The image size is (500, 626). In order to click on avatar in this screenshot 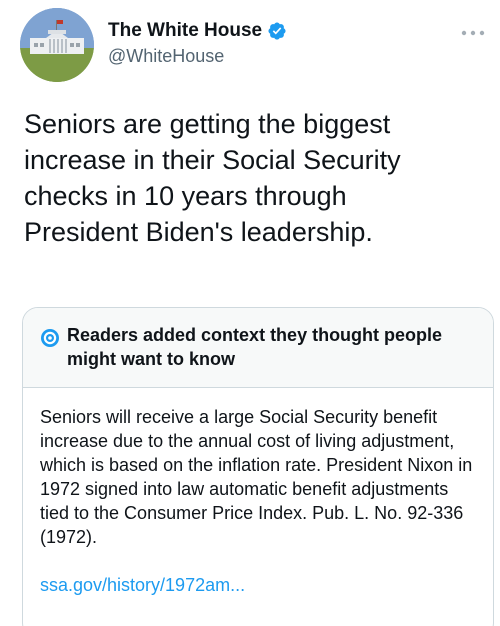, I will do `click(57, 45)`.